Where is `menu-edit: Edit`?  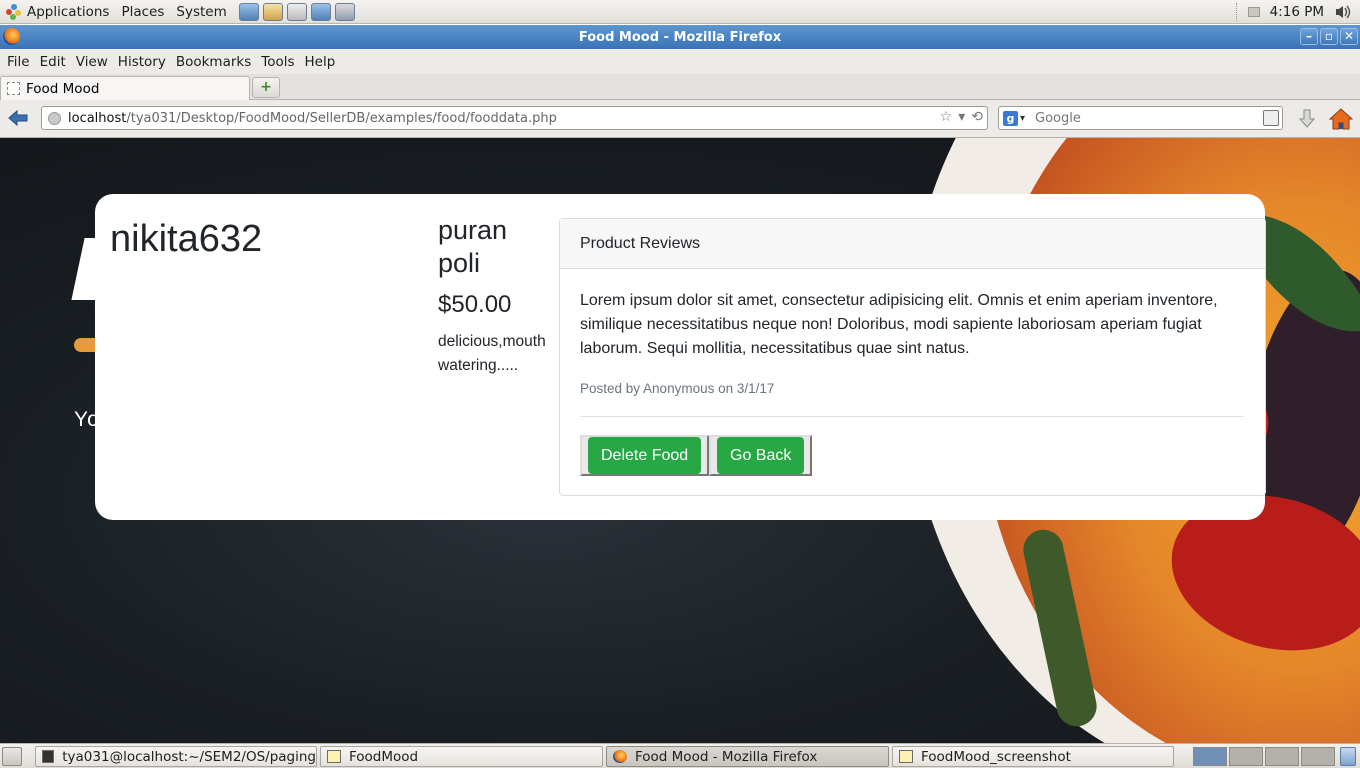
menu-edit: Edit is located at coordinates (53, 62).